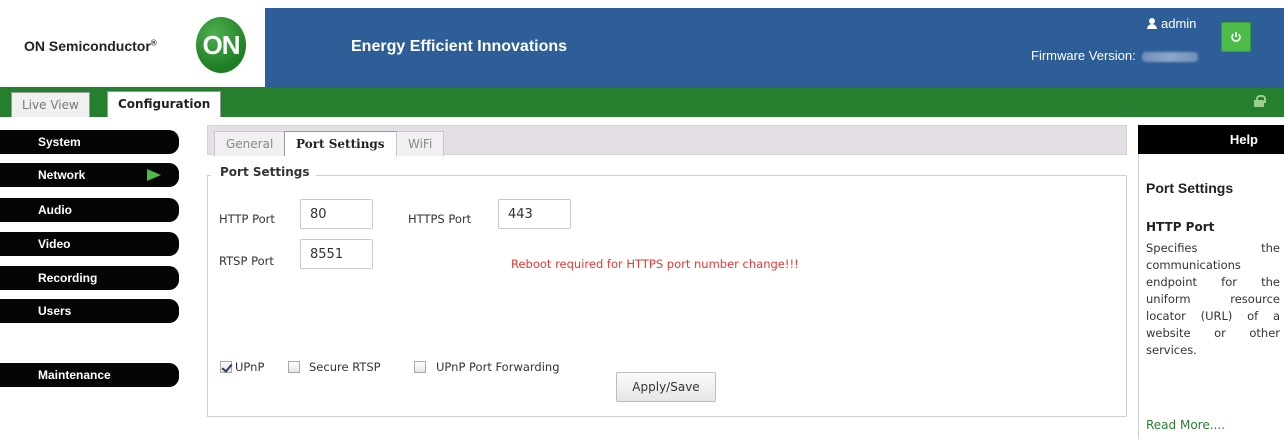  Describe the element at coordinates (89, 142) in the screenshot. I see `sidebar-item-system: System` at that location.